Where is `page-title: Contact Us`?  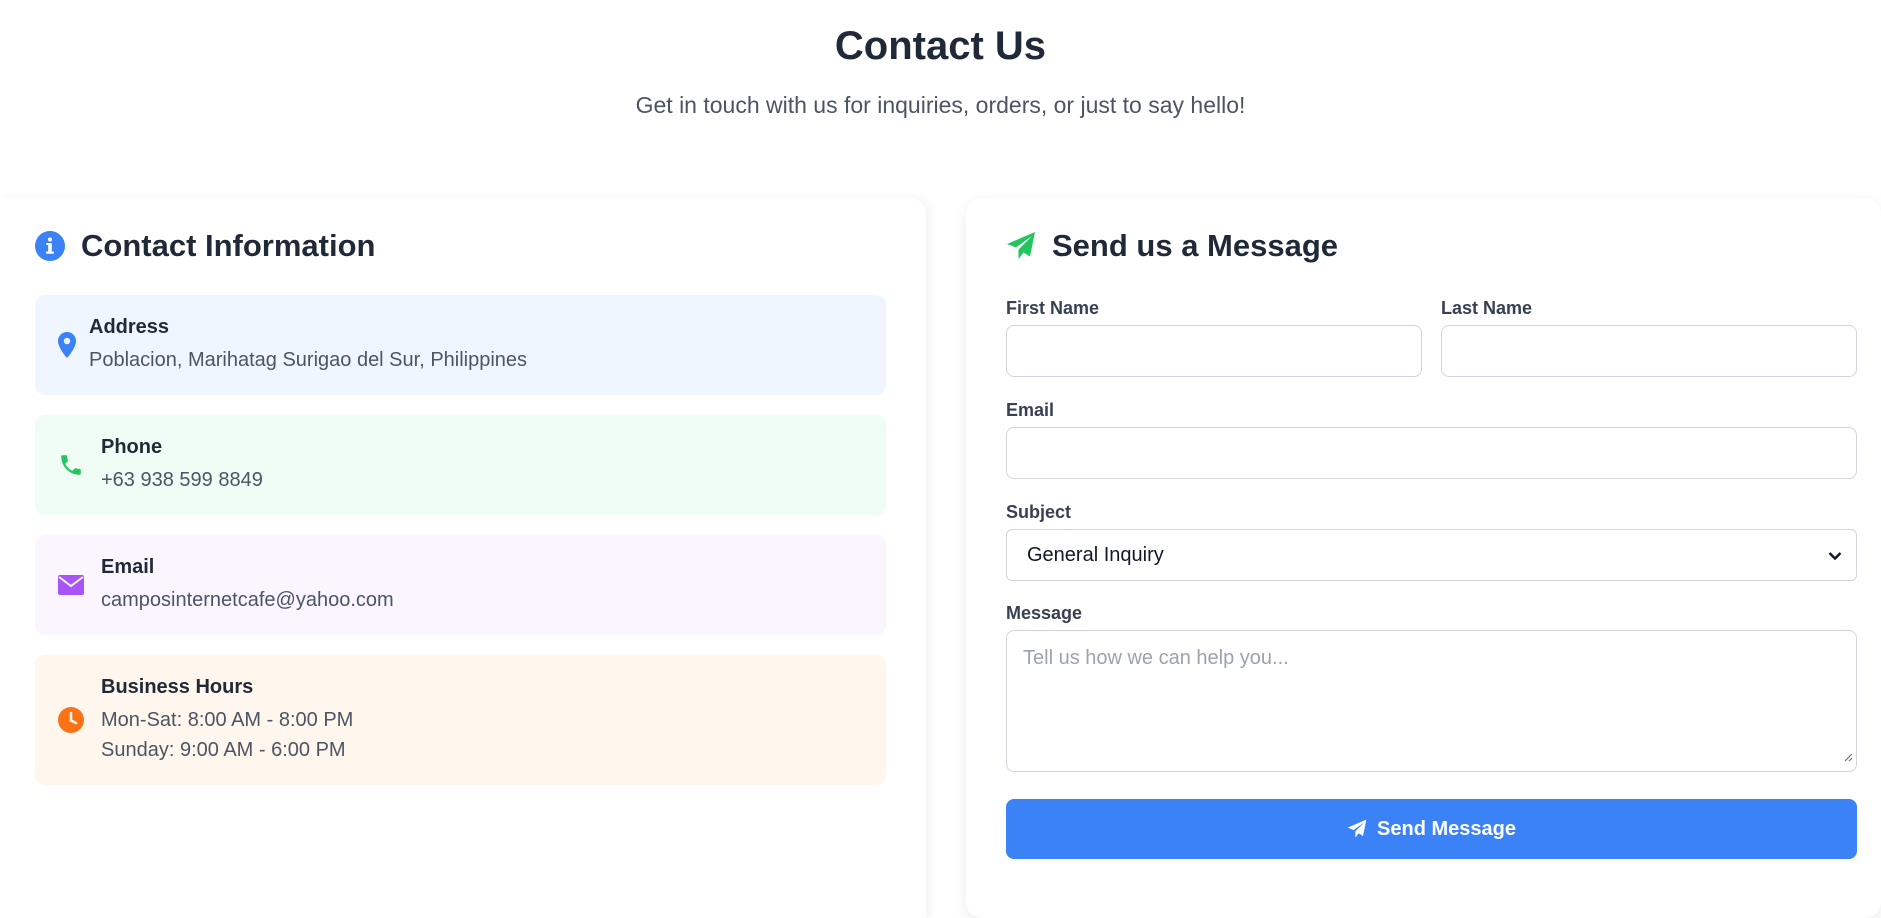 page-title: Contact Us is located at coordinates (940, 46).